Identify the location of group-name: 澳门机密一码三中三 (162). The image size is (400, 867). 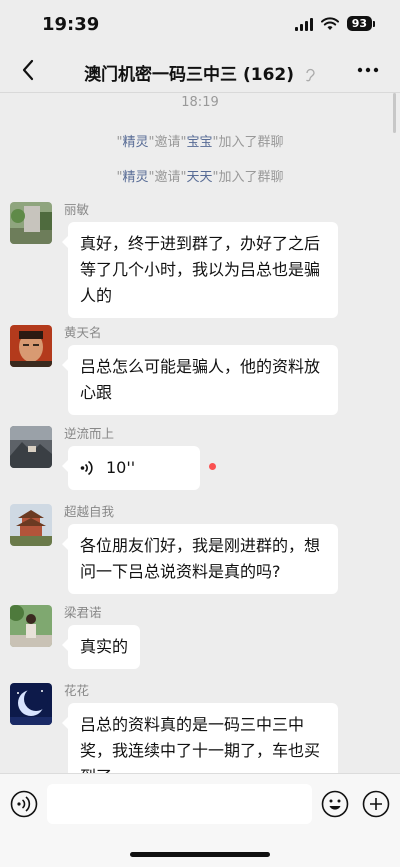
(189, 75).